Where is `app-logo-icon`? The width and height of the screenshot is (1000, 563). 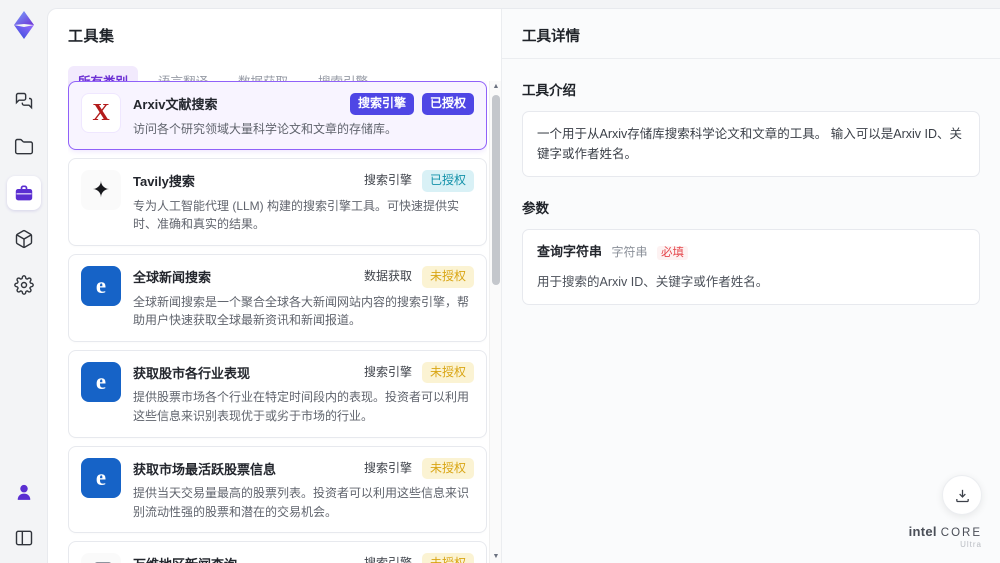 app-logo-icon is located at coordinates (24, 25).